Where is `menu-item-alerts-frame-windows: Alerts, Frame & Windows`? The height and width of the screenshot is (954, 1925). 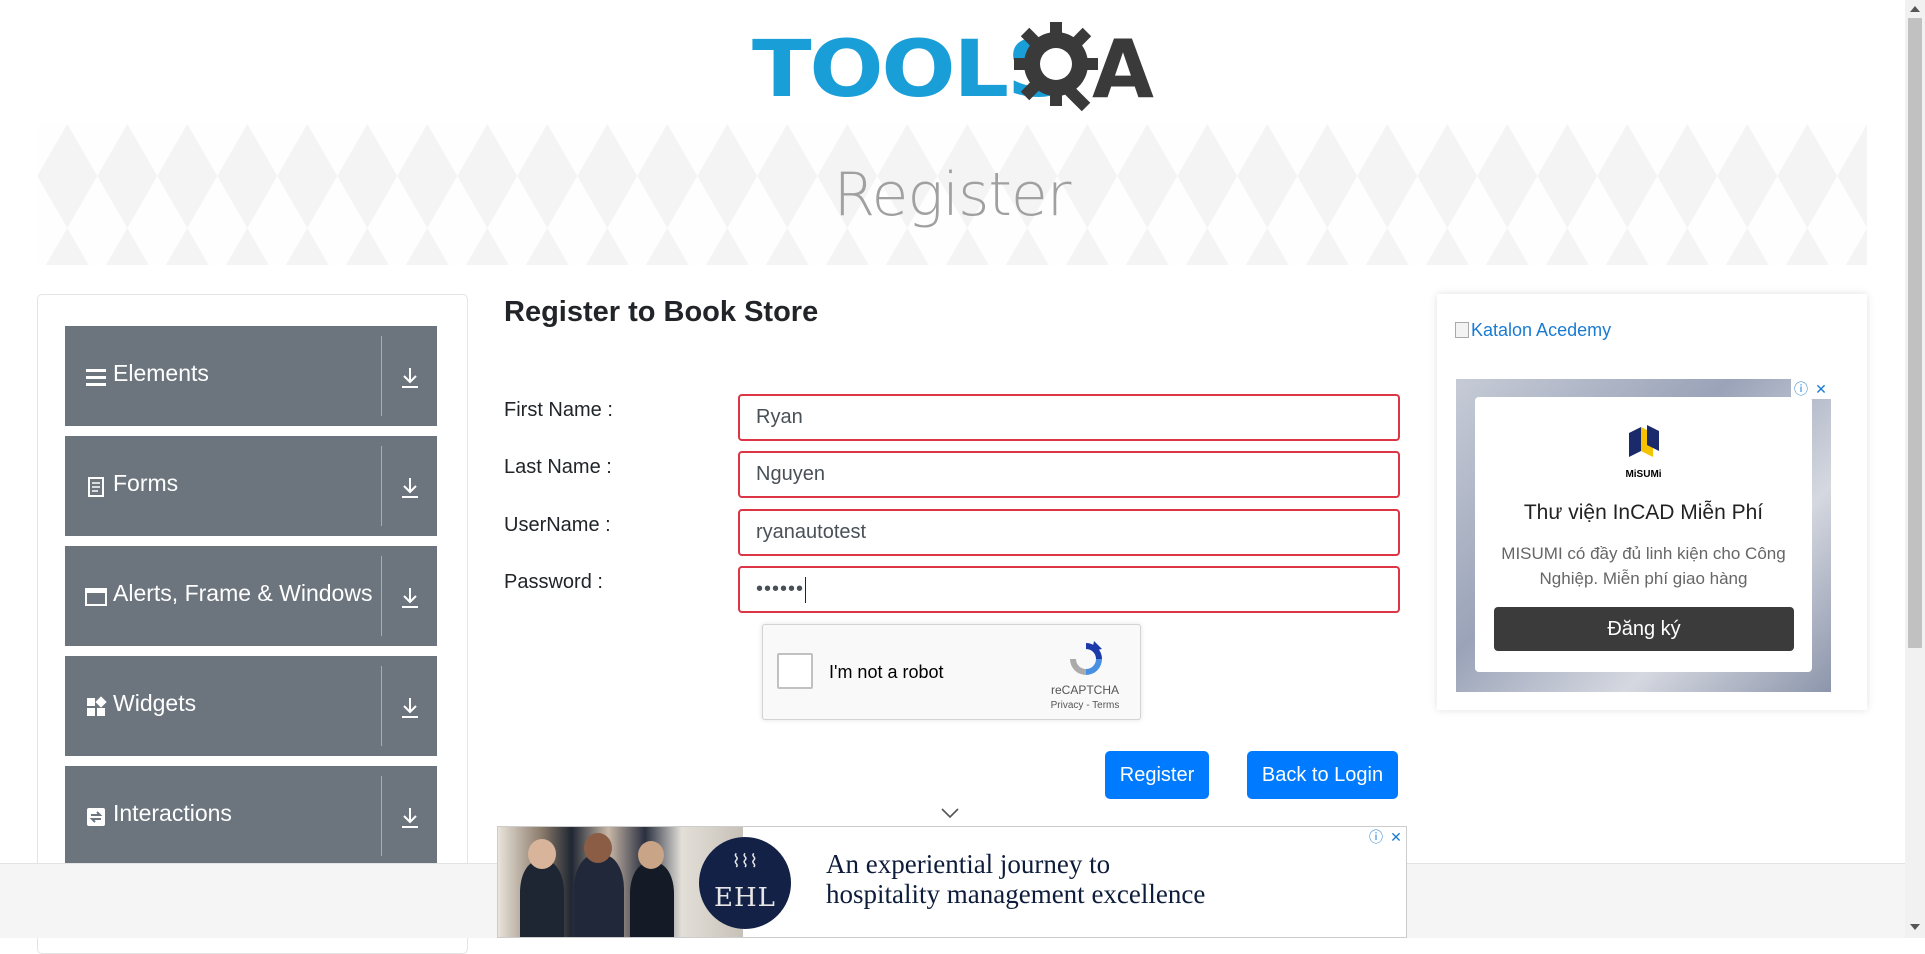 menu-item-alerts-frame-windows: Alerts, Frame & Windows is located at coordinates (251, 596).